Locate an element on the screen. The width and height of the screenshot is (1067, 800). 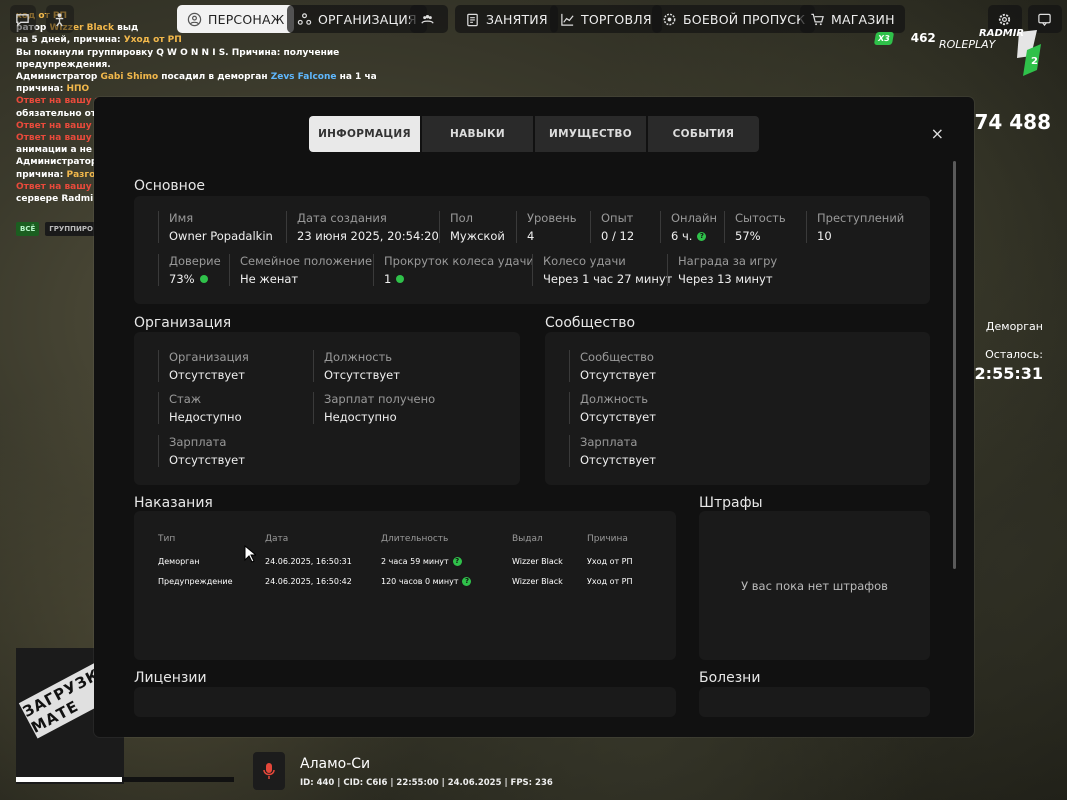
chat-text-segment: обязательно отв is located at coordinates (59, 113).